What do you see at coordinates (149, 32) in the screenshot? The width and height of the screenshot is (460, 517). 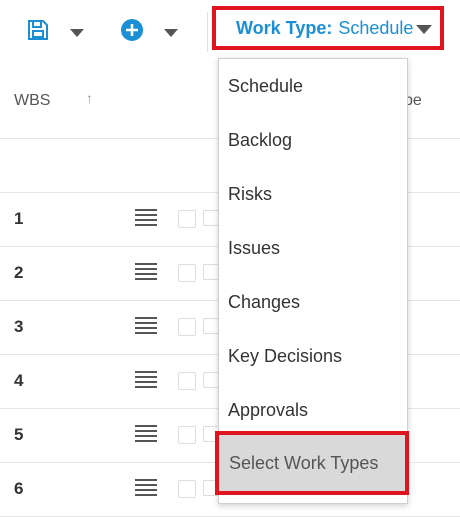 I see `add-button` at bounding box center [149, 32].